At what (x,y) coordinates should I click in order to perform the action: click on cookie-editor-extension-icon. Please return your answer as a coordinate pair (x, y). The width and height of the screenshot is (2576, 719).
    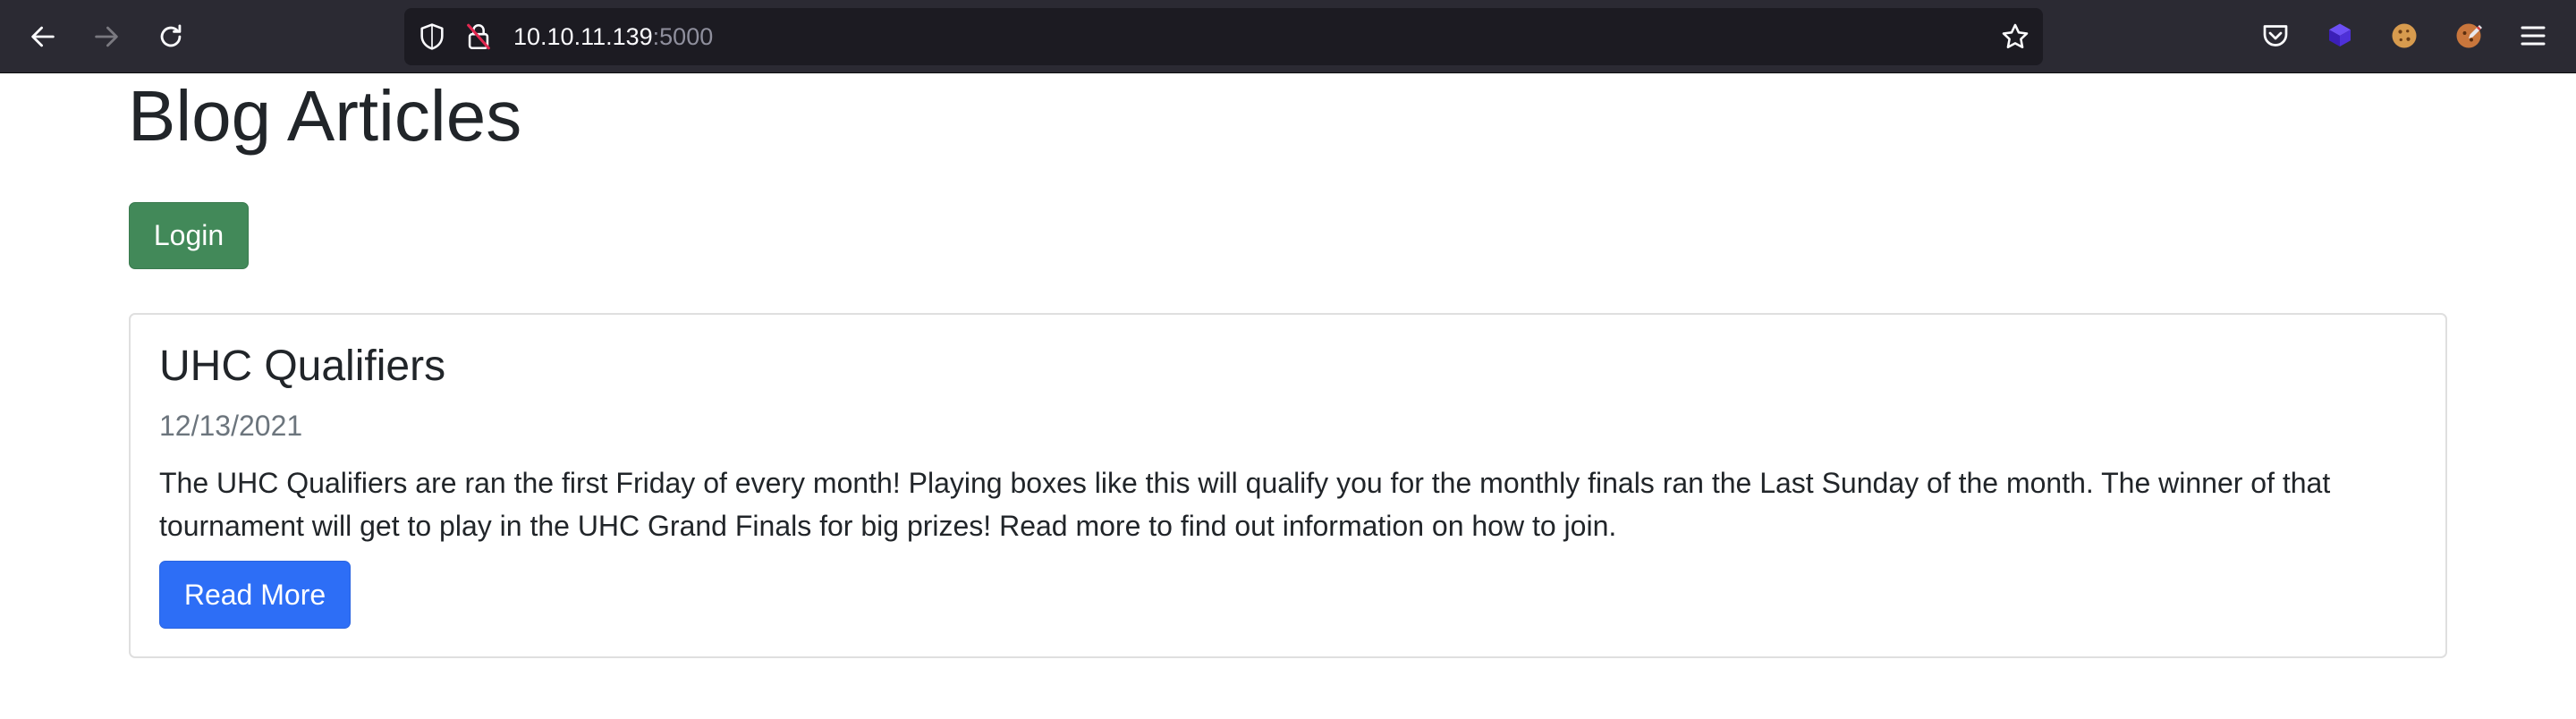
    Looking at the image, I should click on (2469, 35).